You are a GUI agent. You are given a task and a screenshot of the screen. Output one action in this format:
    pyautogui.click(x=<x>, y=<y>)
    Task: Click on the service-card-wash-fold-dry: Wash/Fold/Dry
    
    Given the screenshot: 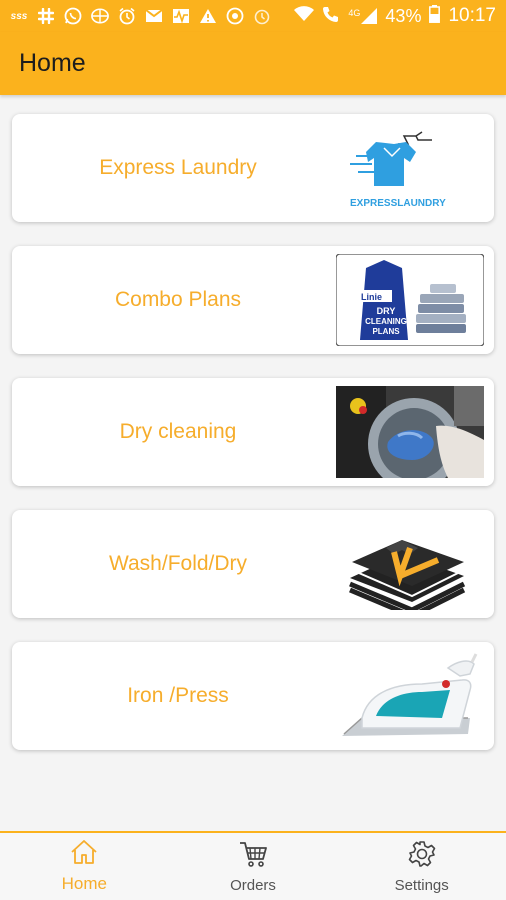 What is the action you would take?
    pyautogui.click(x=253, y=564)
    